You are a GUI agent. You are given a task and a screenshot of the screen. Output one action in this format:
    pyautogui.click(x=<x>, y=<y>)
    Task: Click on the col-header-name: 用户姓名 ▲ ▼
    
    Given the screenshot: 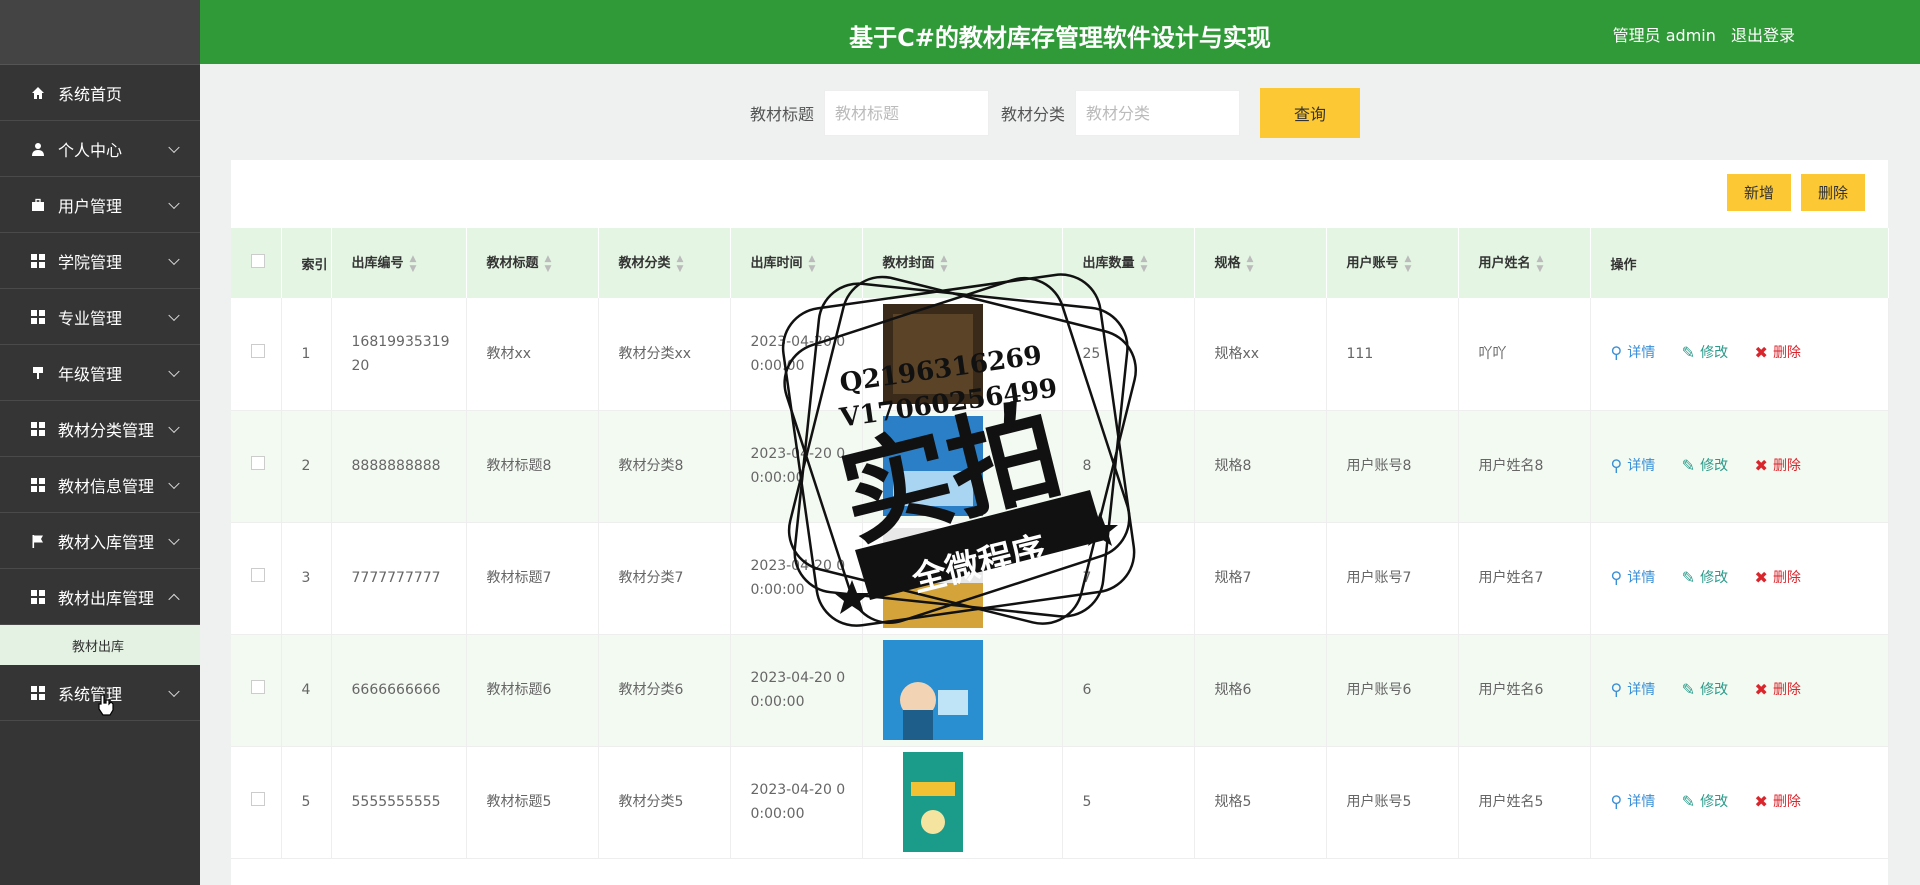 What is the action you would take?
    pyautogui.click(x=1524, y=263)
    